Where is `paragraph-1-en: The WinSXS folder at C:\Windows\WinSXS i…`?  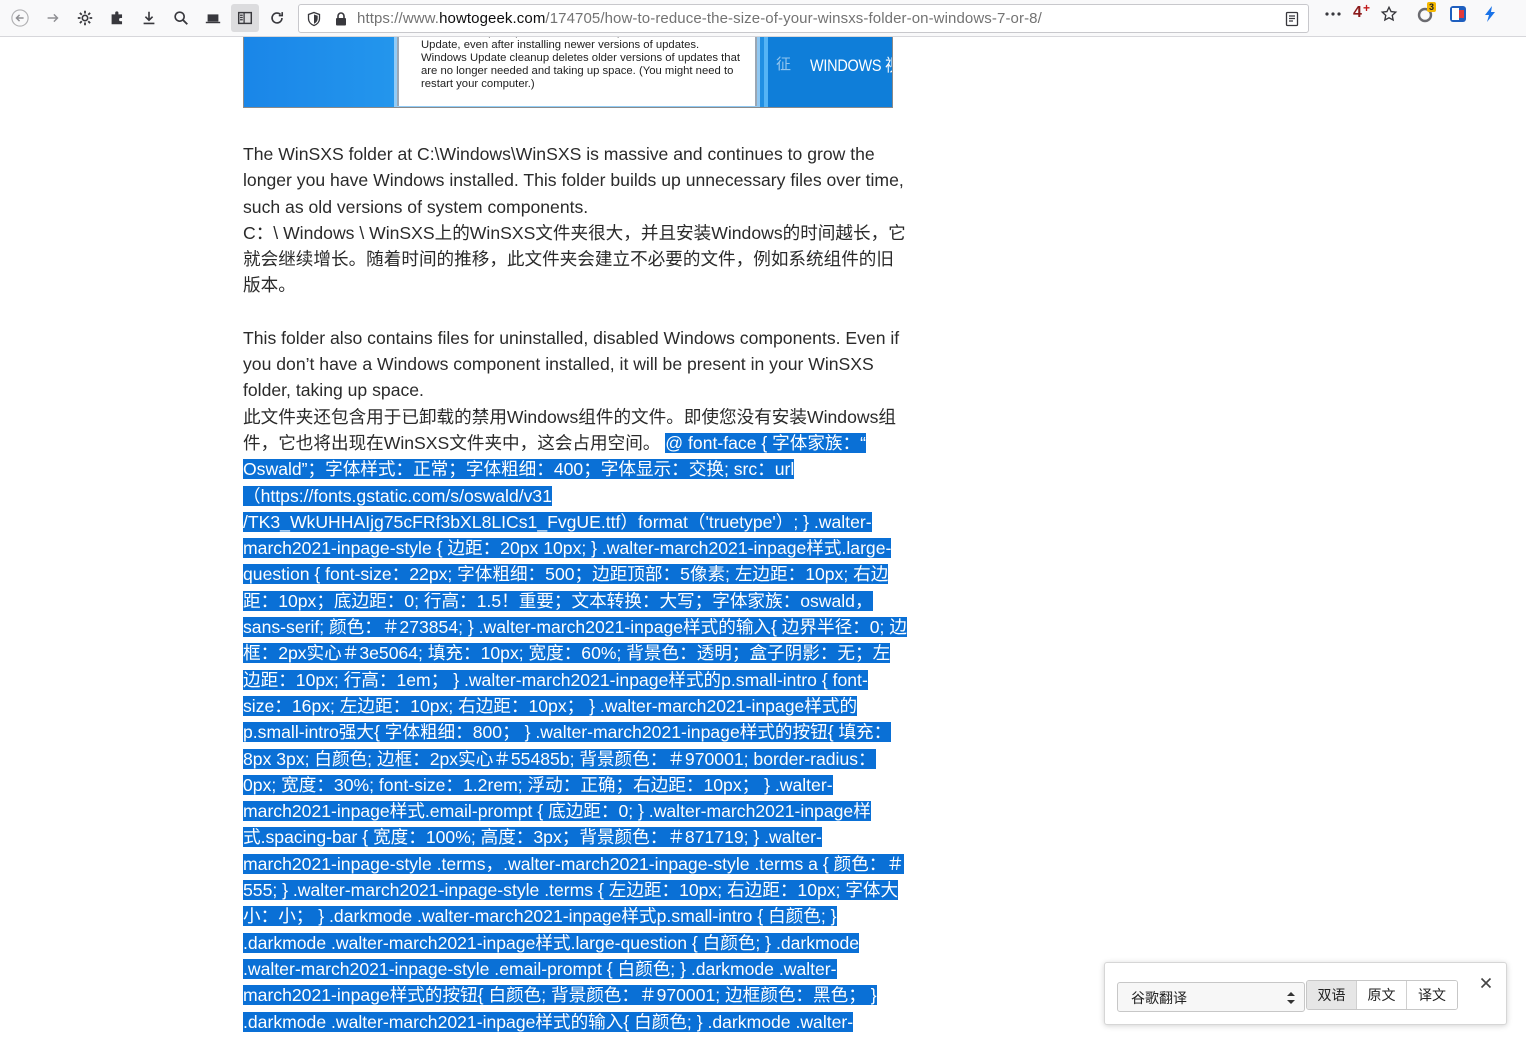
paragraph-1-en: The WinSXS folder at C:\Windows\WinSXS i… is located at coordinates (573, 180).